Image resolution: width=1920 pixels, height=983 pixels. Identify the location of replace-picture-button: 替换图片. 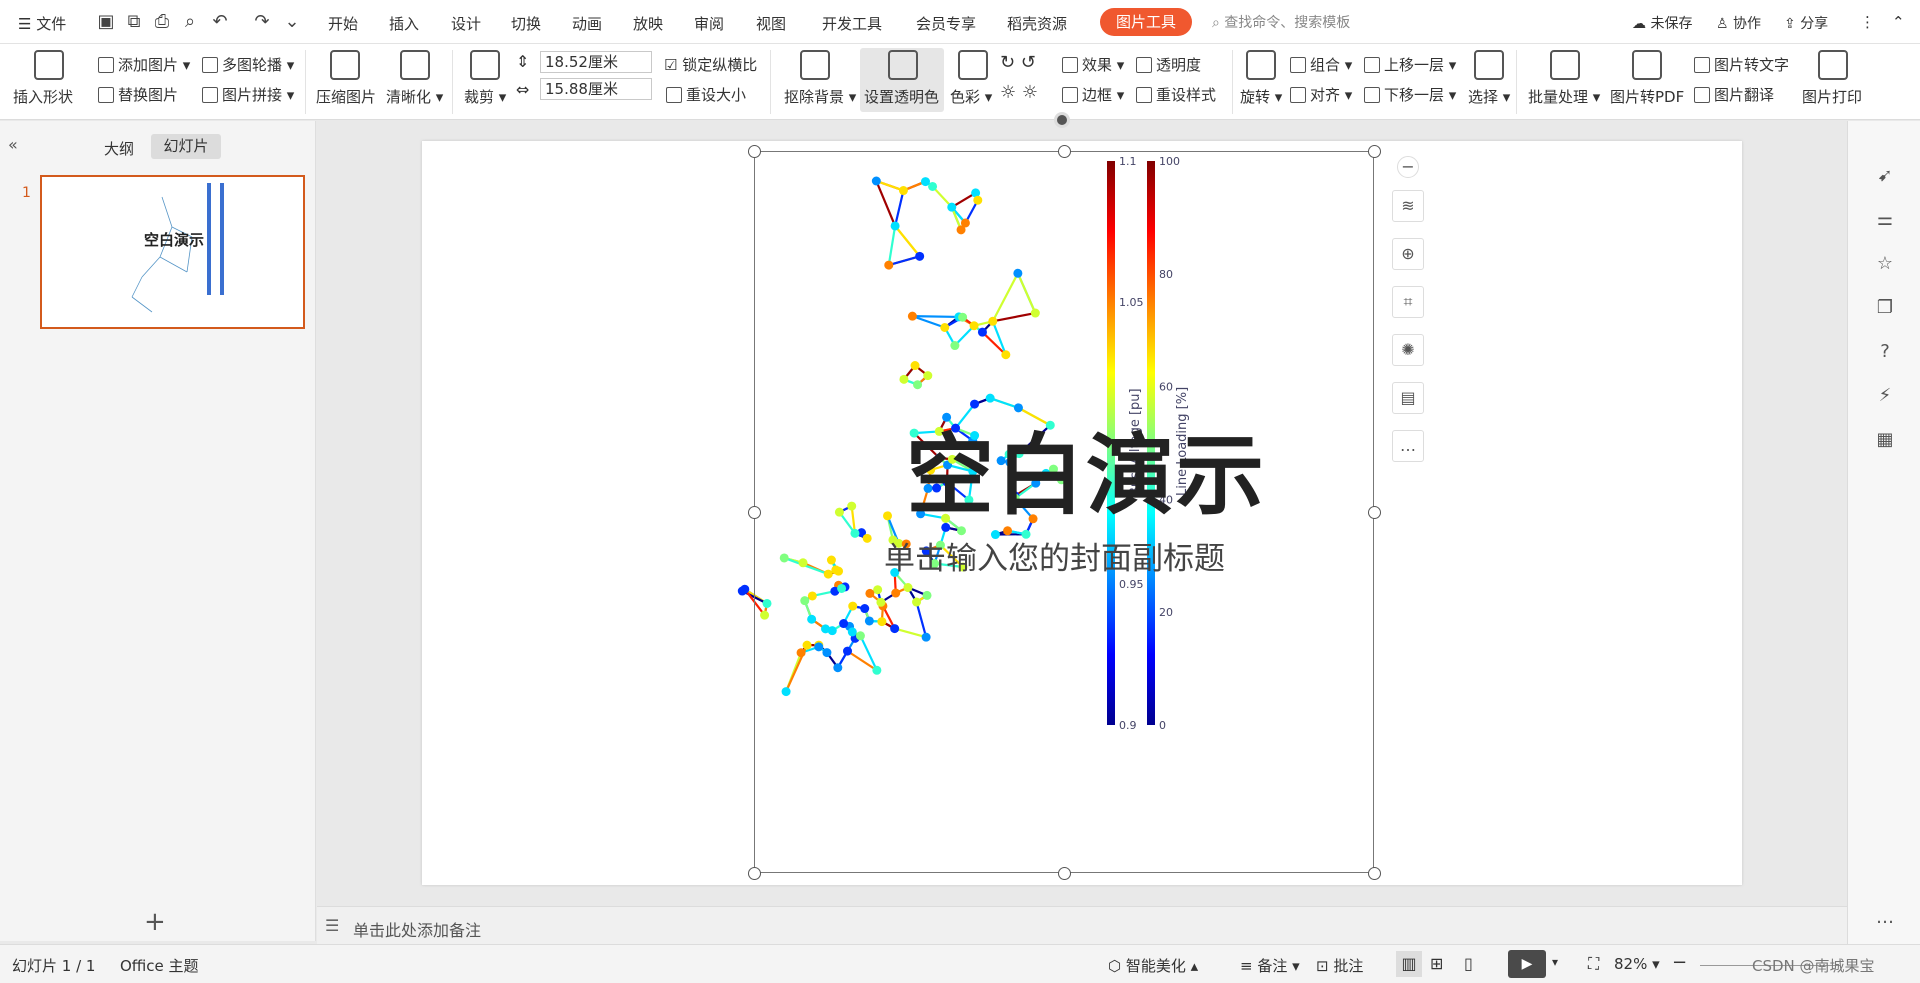
(138, 94).